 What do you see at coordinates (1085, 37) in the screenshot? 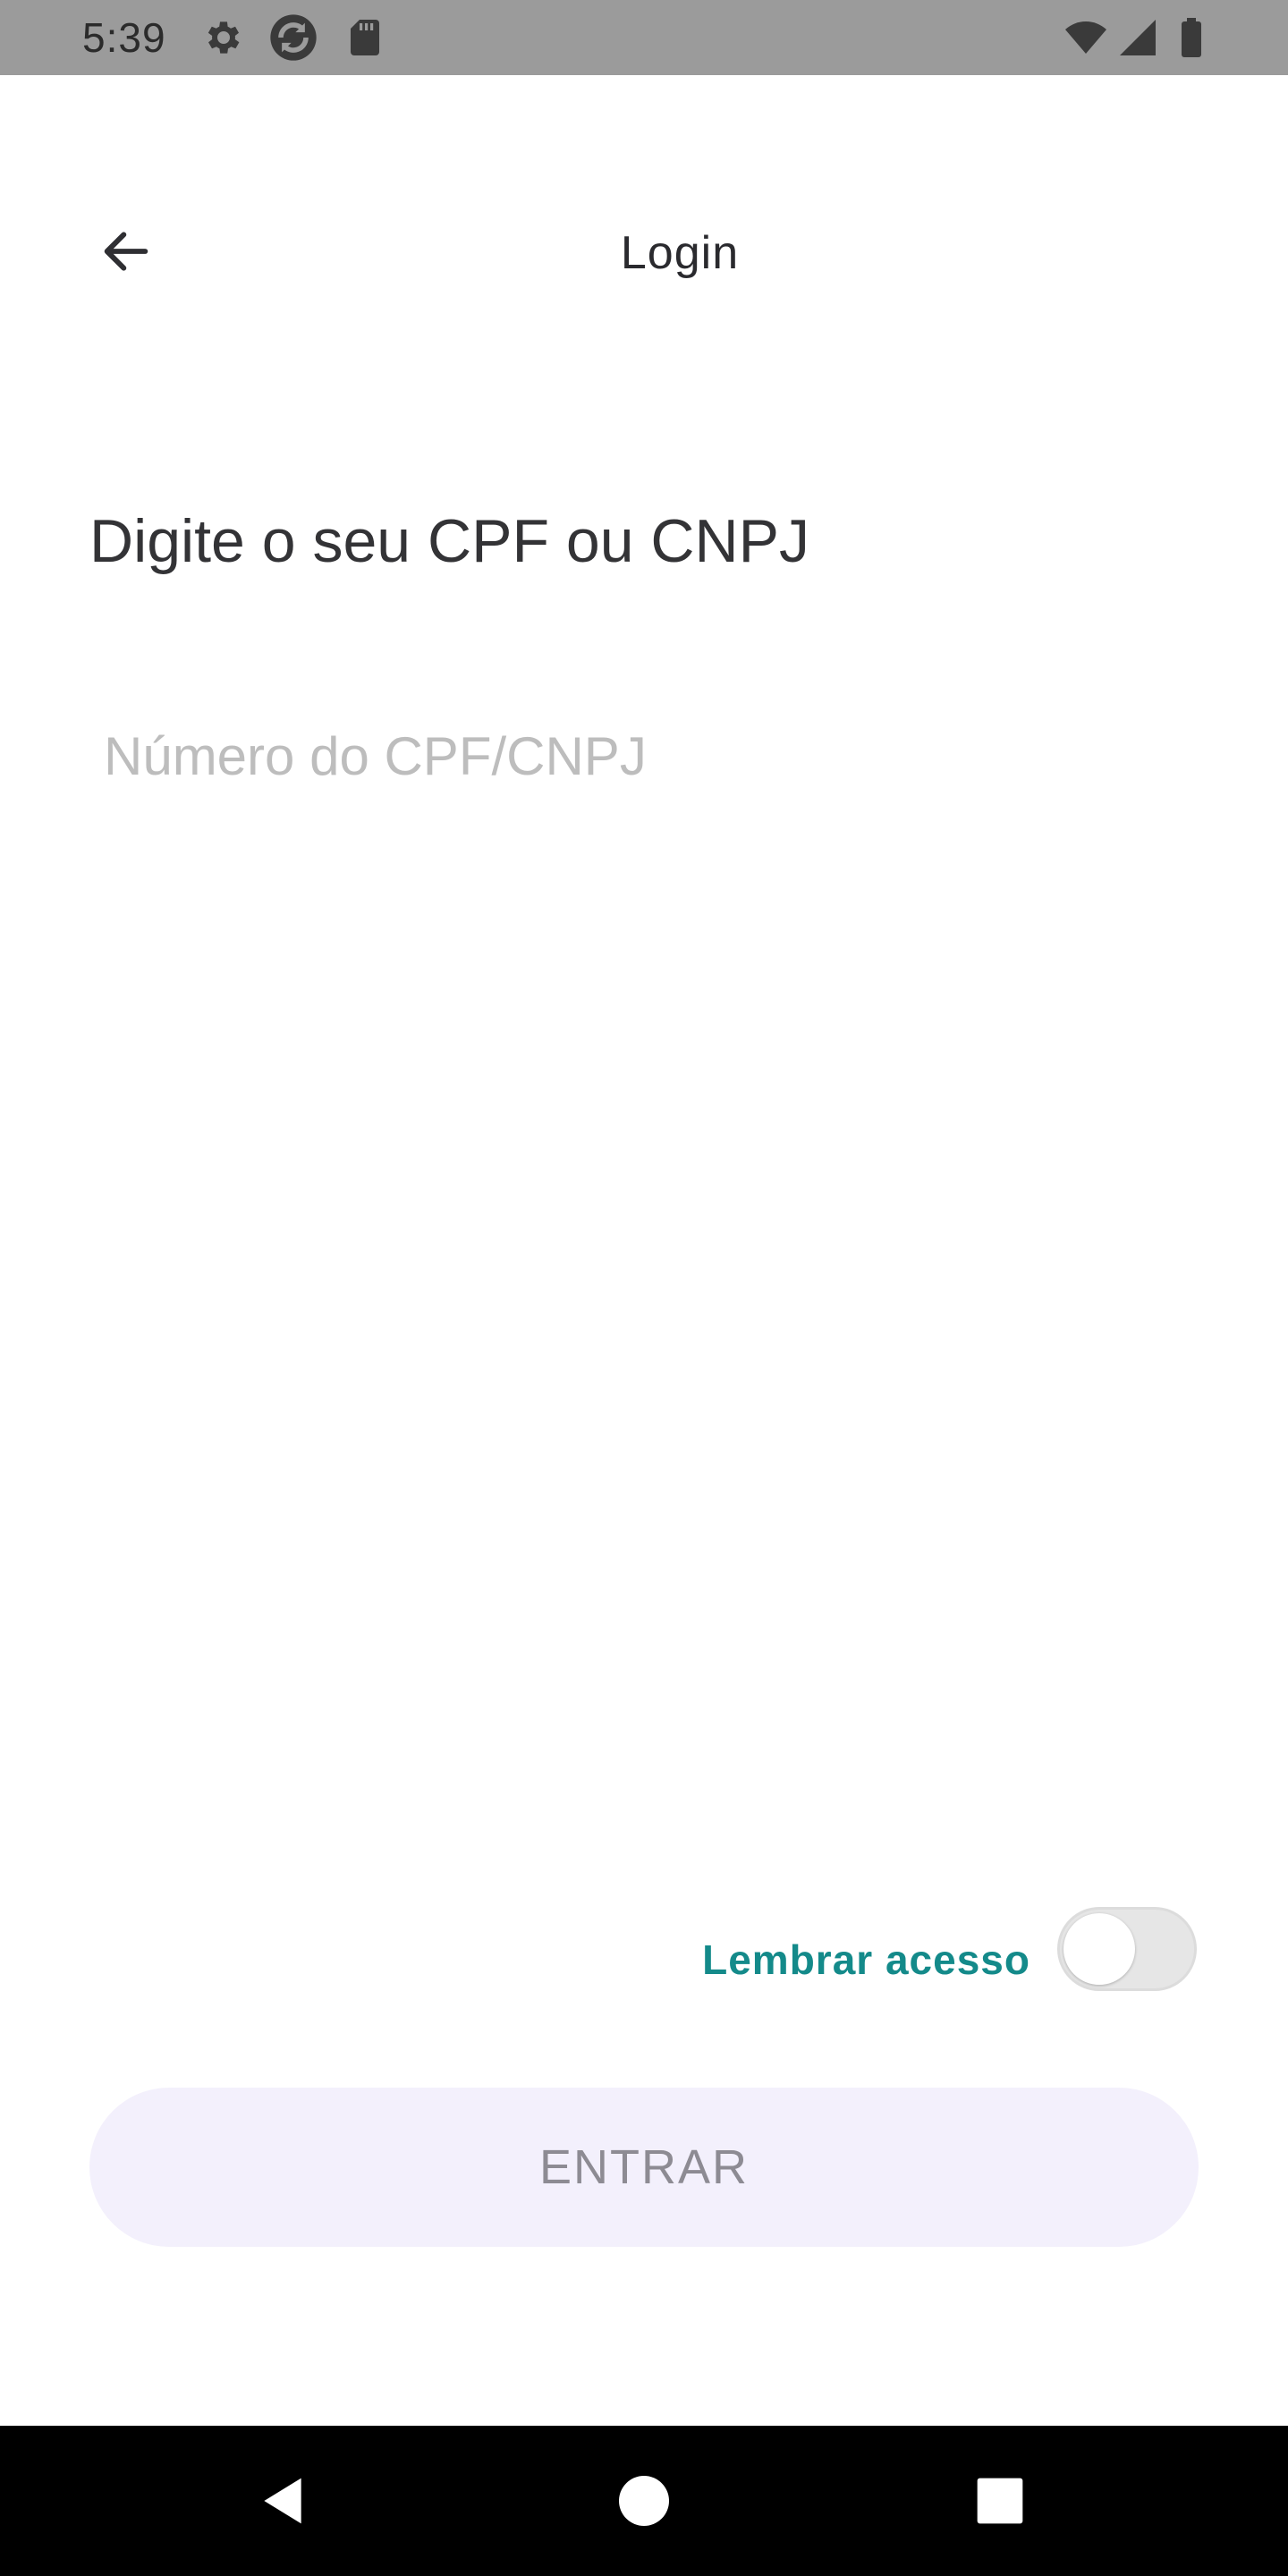
I see `wifi-icon` at bounding box center [1085, 37].